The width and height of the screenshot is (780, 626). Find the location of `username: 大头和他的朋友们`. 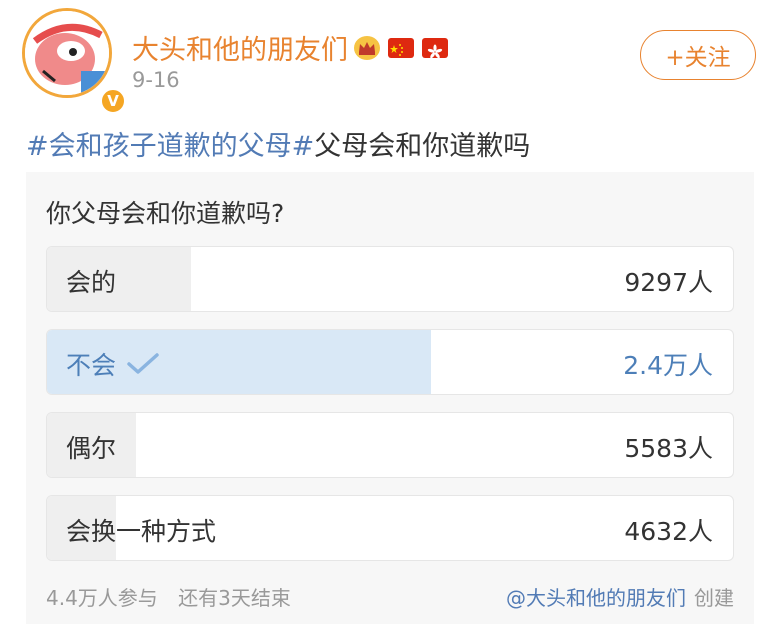

username: 大头和他的朋友们 is located at coordinates (290, 47).